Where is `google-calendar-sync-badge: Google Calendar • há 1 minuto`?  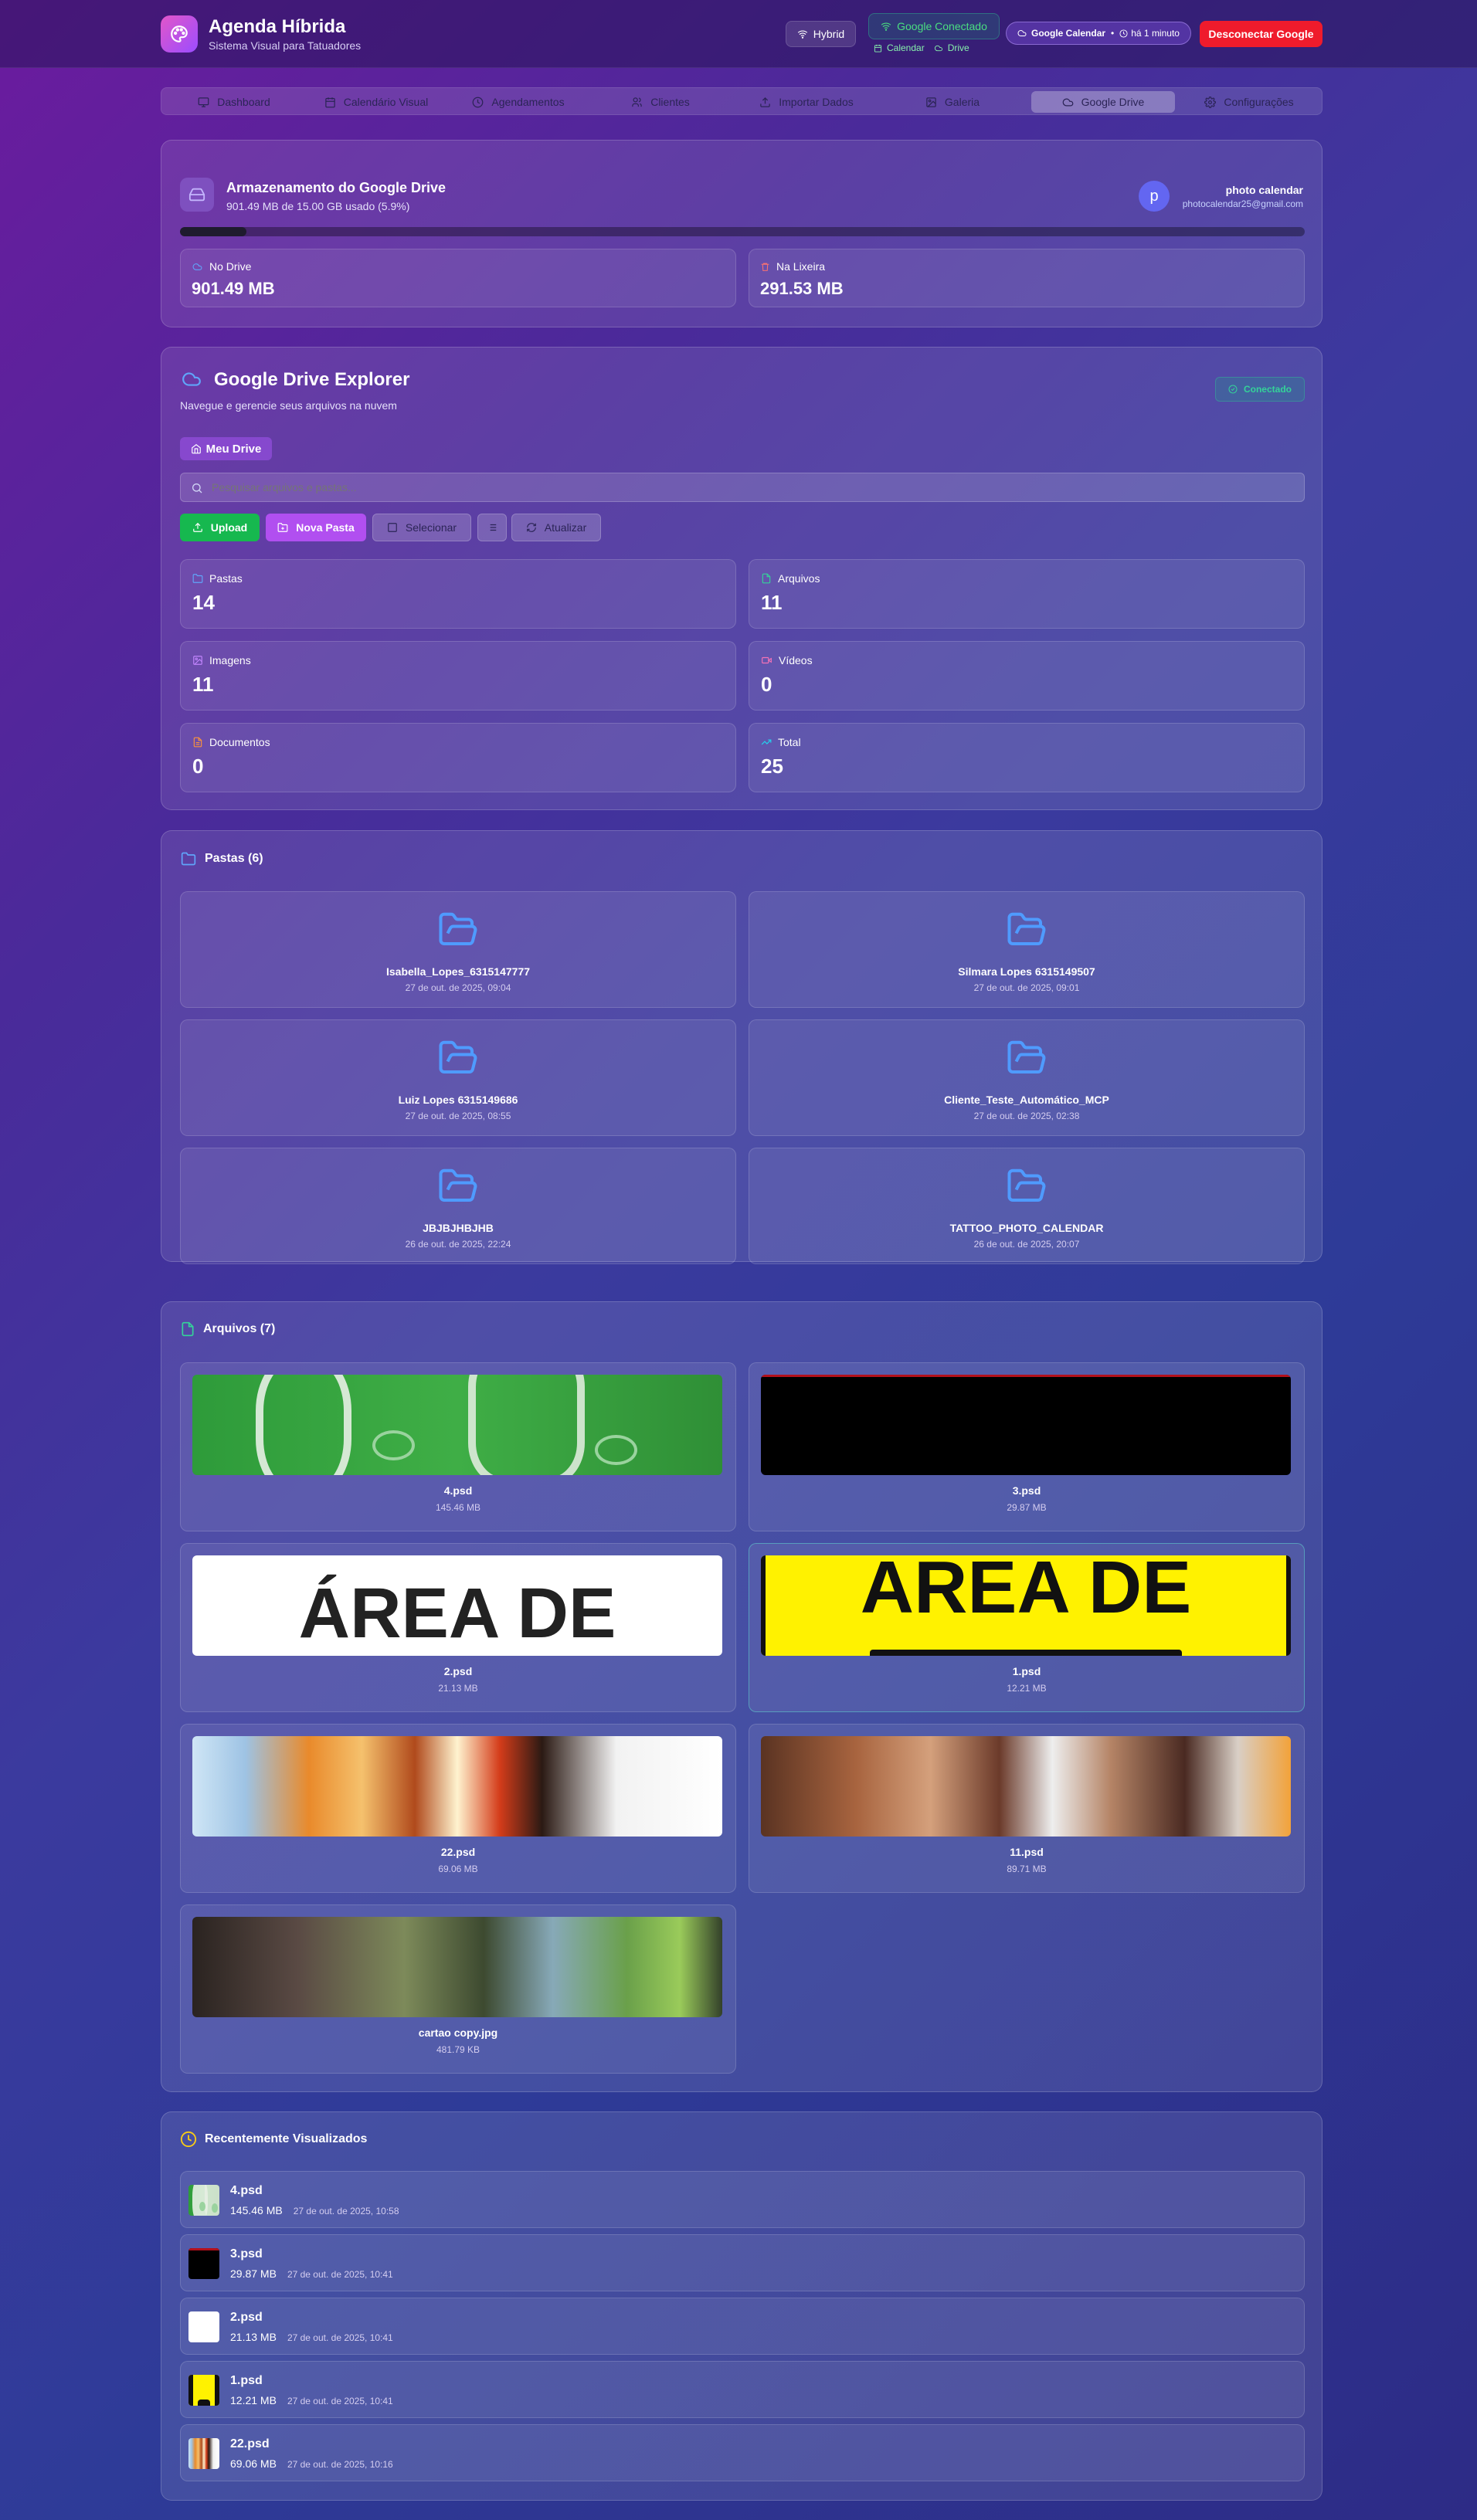
google-calendar-sync-badge: Google Calendar • há 1 minuto is located at coordinates (1098, 33).